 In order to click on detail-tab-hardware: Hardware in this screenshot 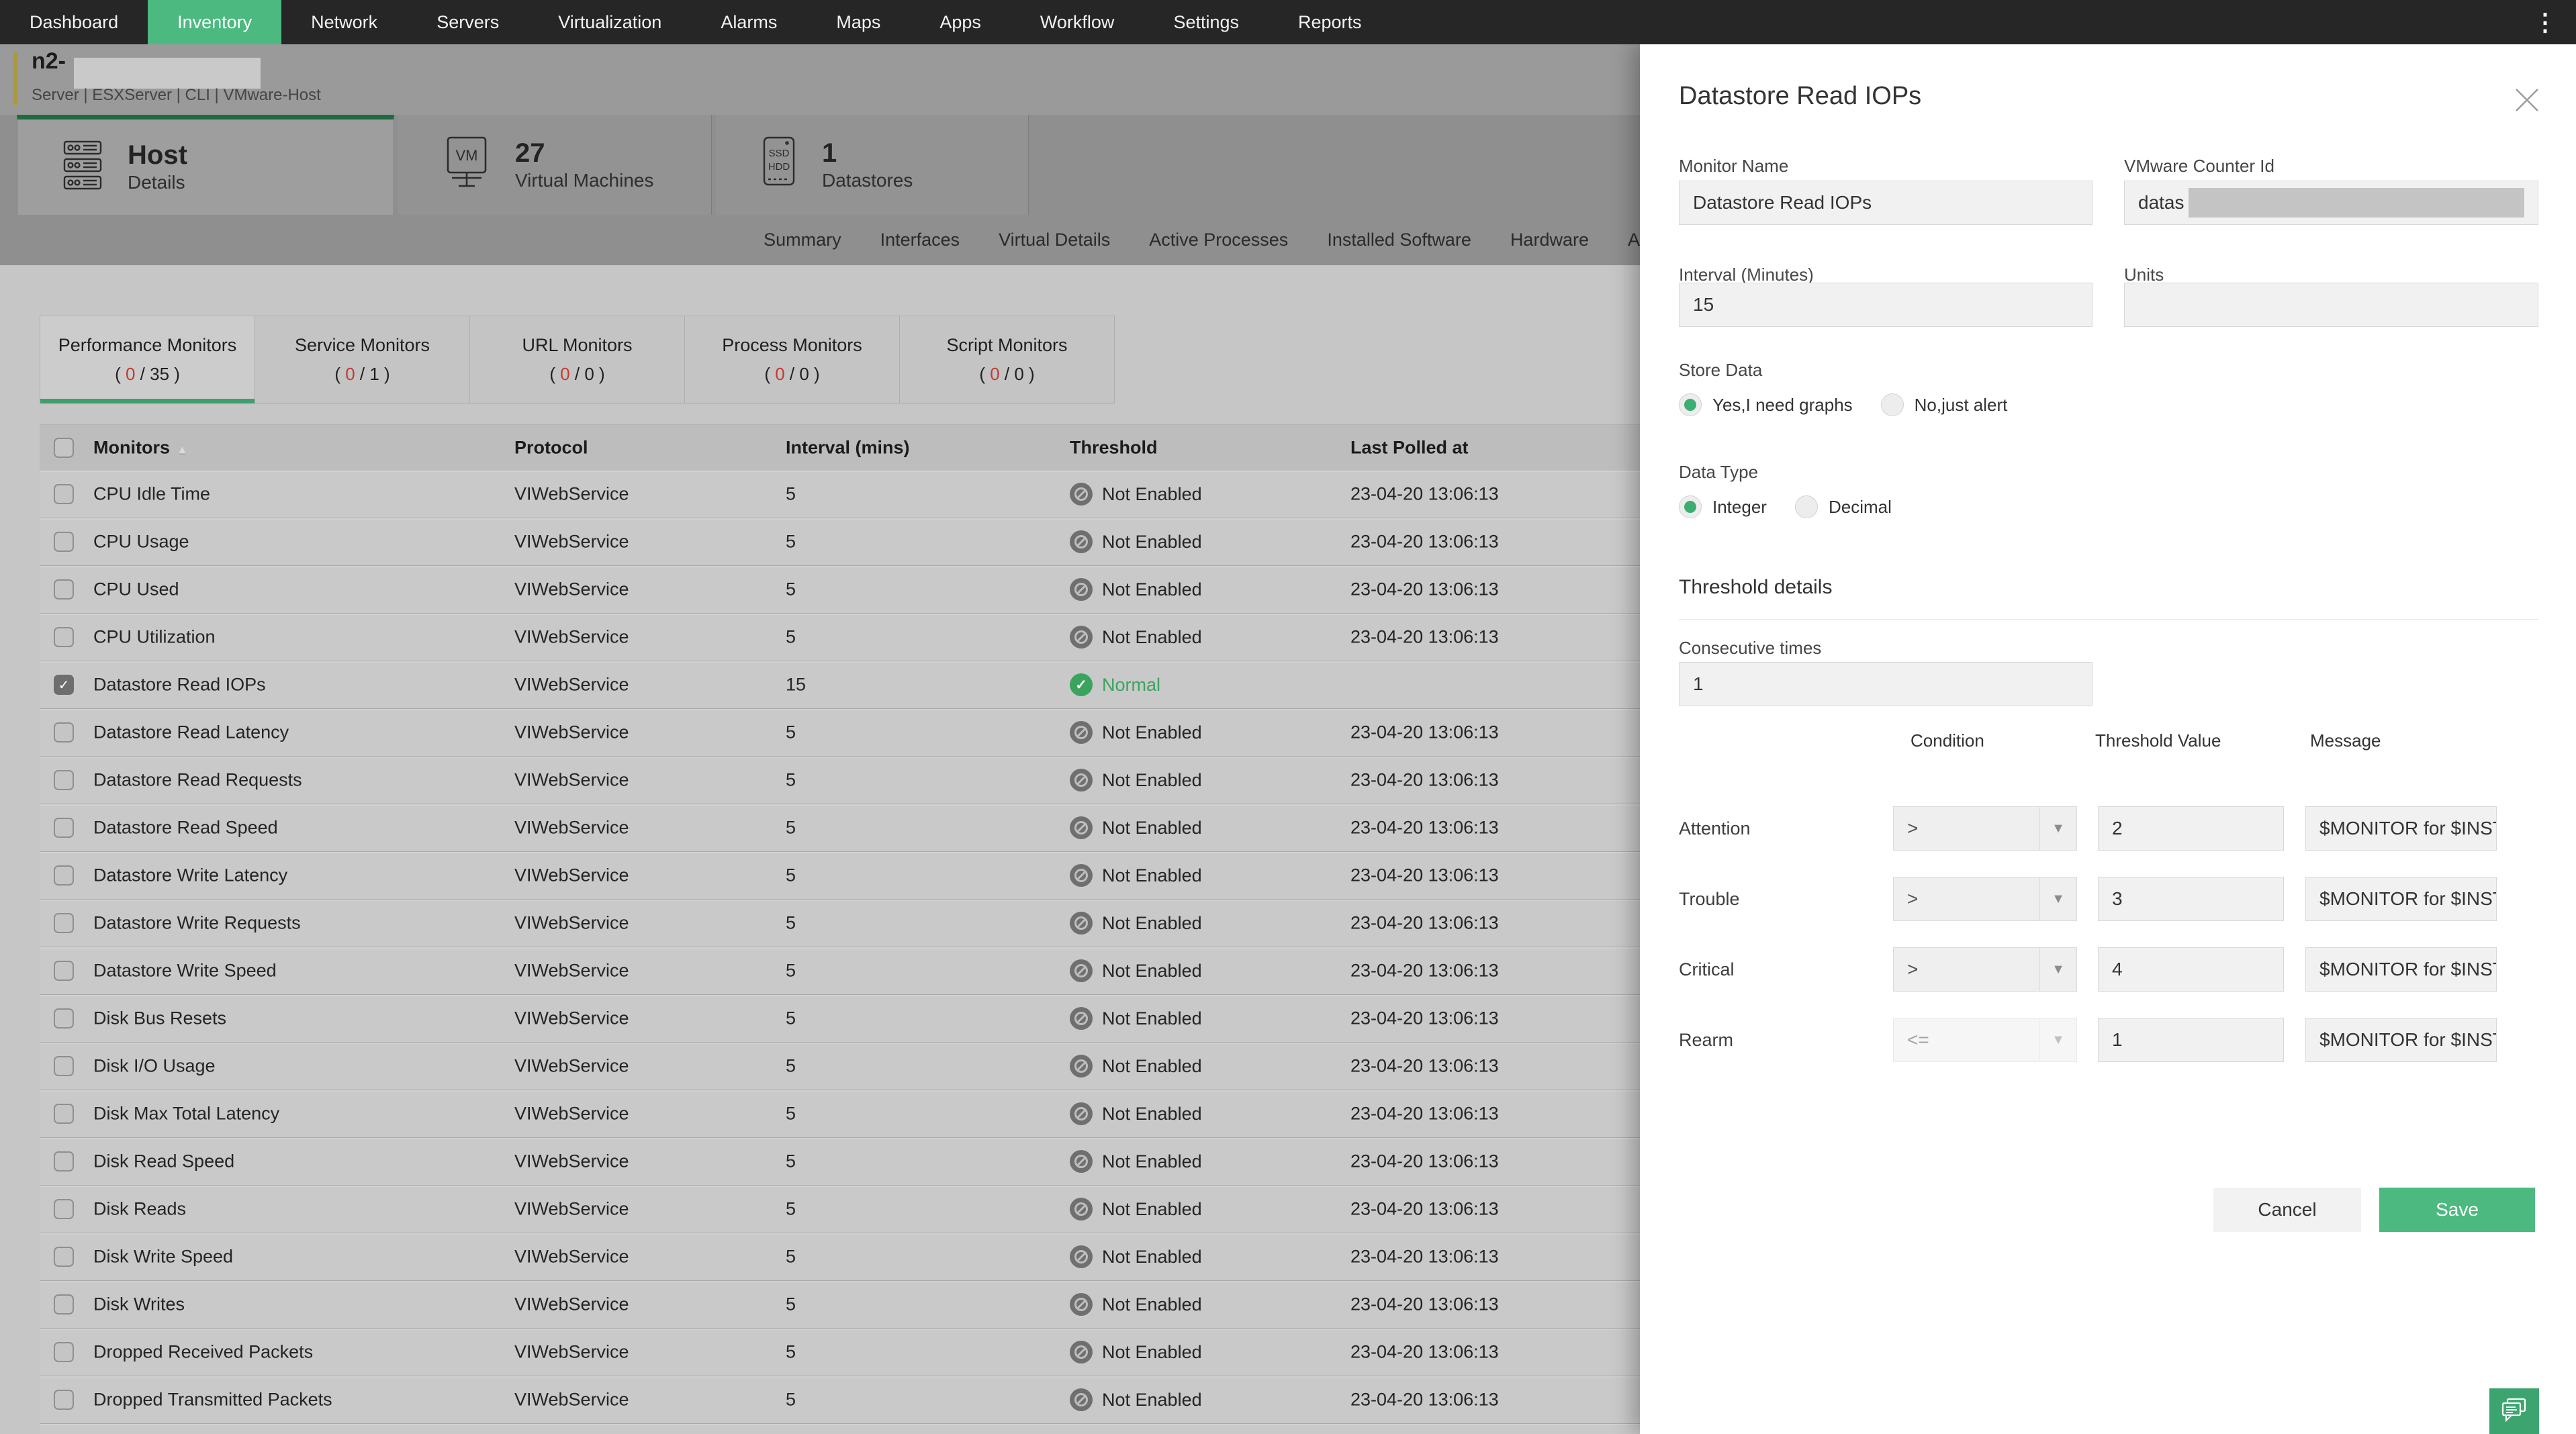, I will do `click(1549, 240)`.